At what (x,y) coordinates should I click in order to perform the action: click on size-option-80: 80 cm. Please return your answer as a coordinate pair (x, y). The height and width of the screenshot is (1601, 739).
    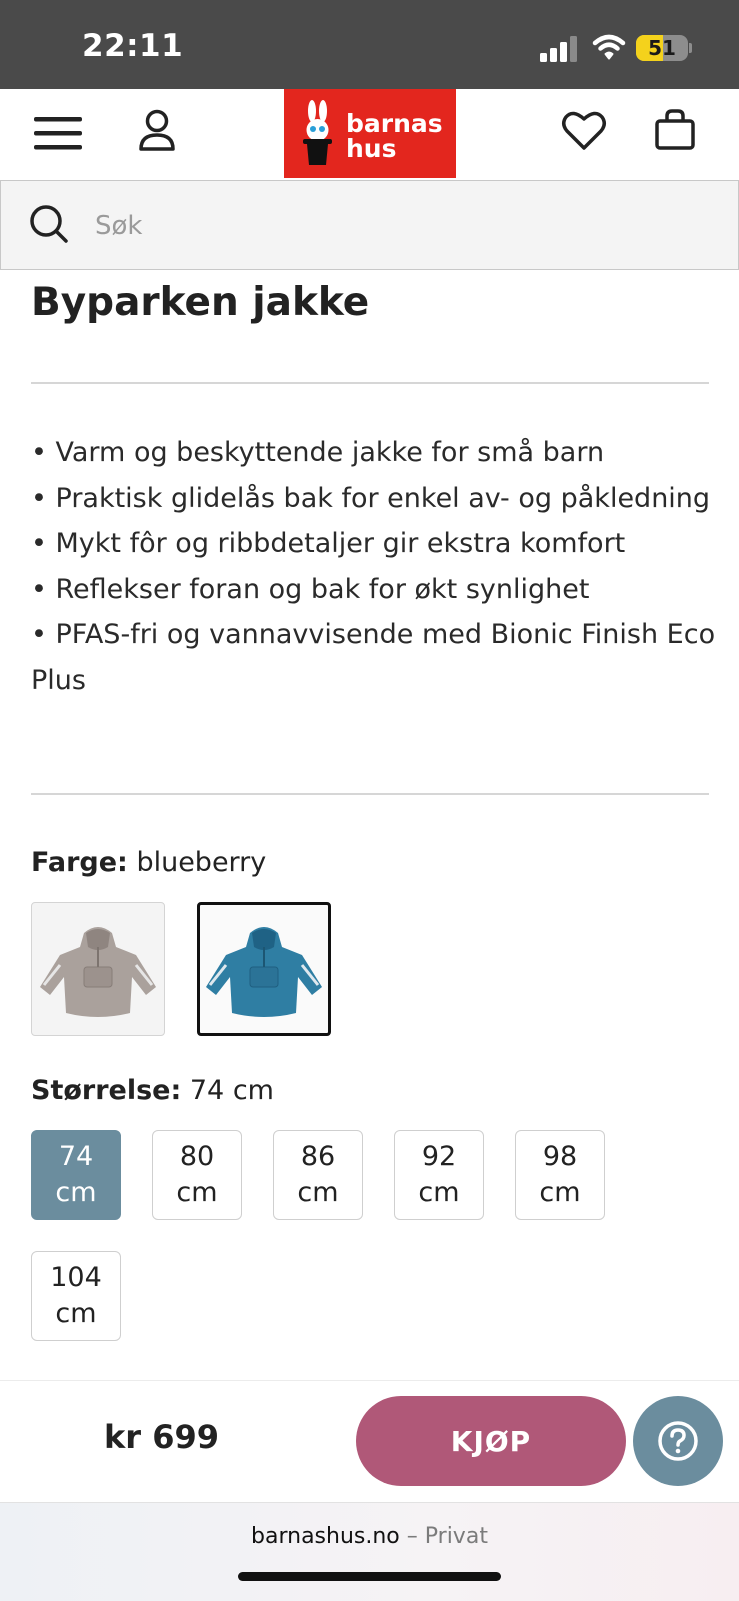
    Looking at the image, I should click on (197, 1175).